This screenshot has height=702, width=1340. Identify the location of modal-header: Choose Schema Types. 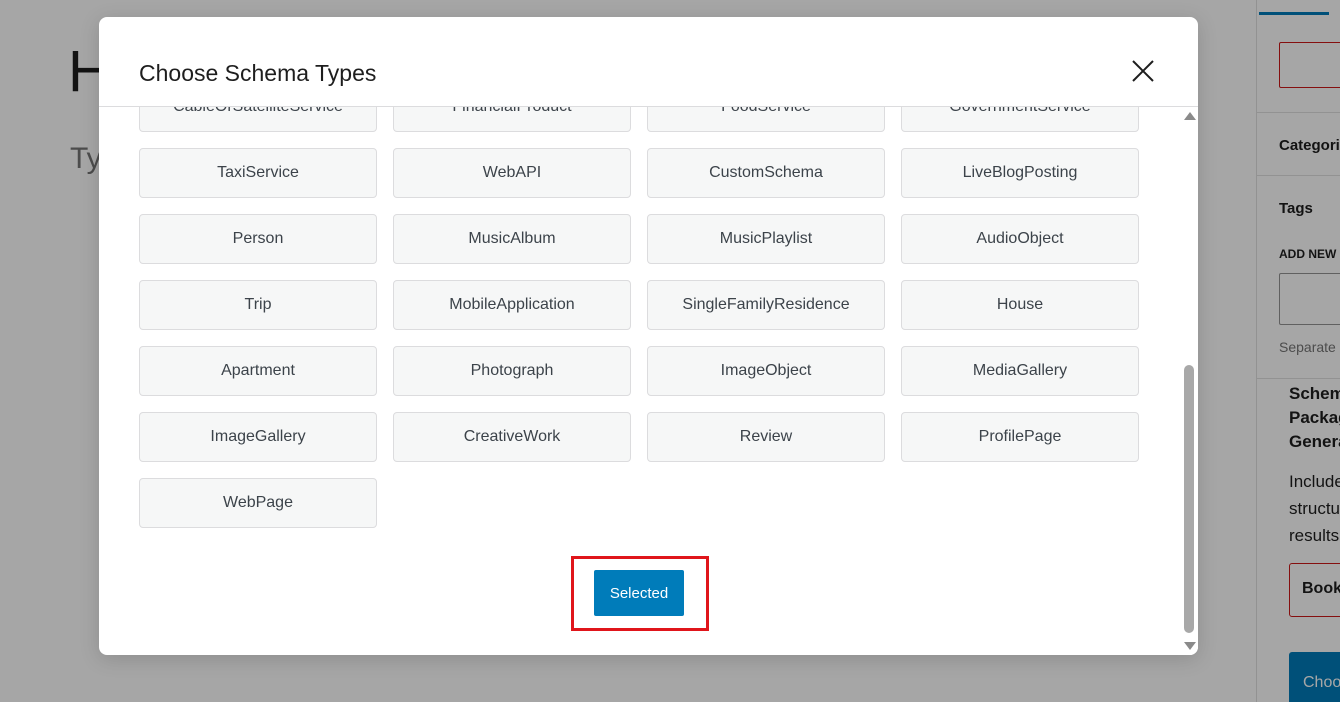
(648, 62).